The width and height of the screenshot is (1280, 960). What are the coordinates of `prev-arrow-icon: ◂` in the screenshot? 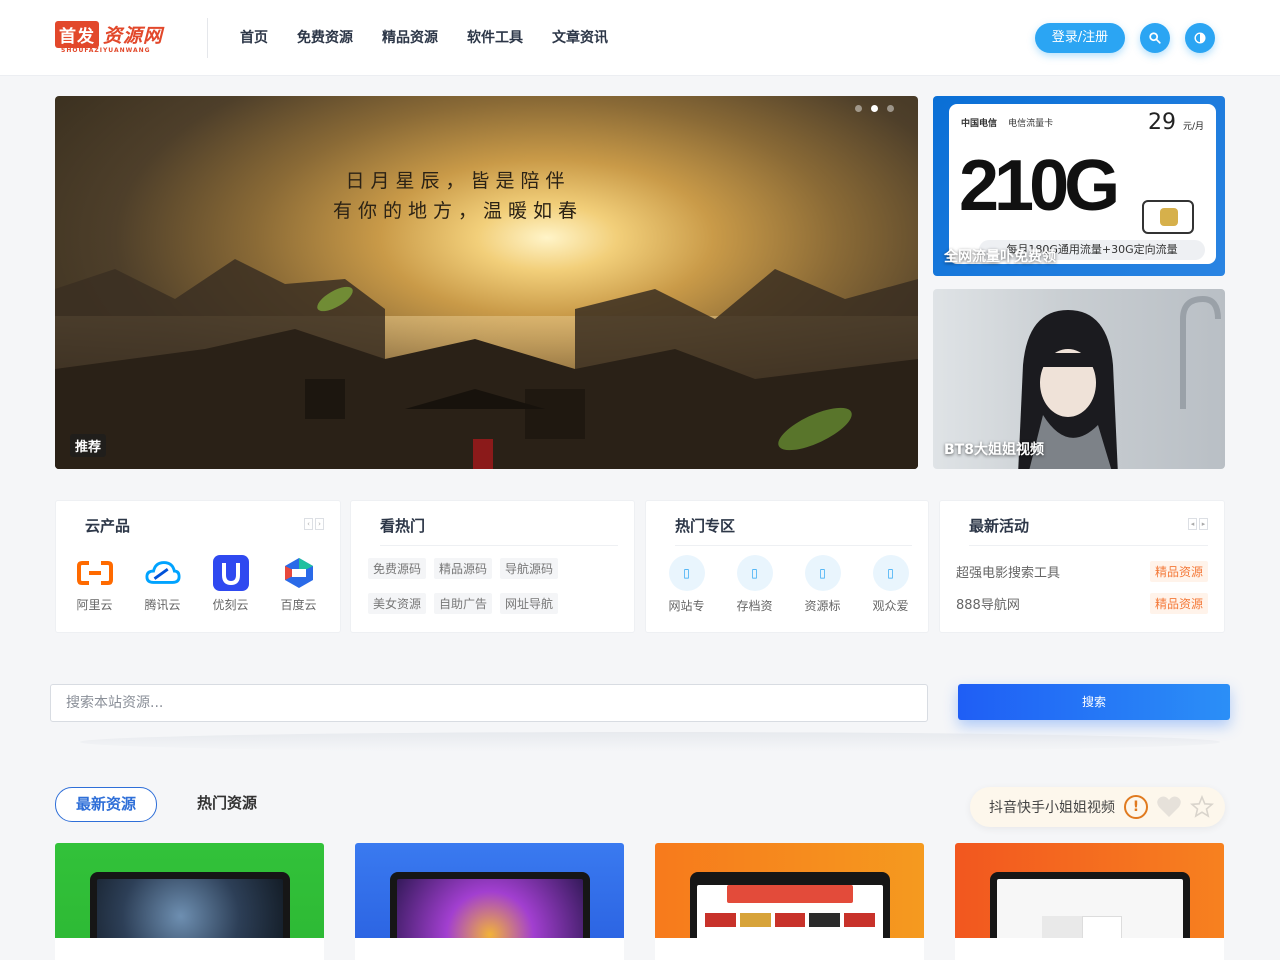 It's located at (1192, 524).